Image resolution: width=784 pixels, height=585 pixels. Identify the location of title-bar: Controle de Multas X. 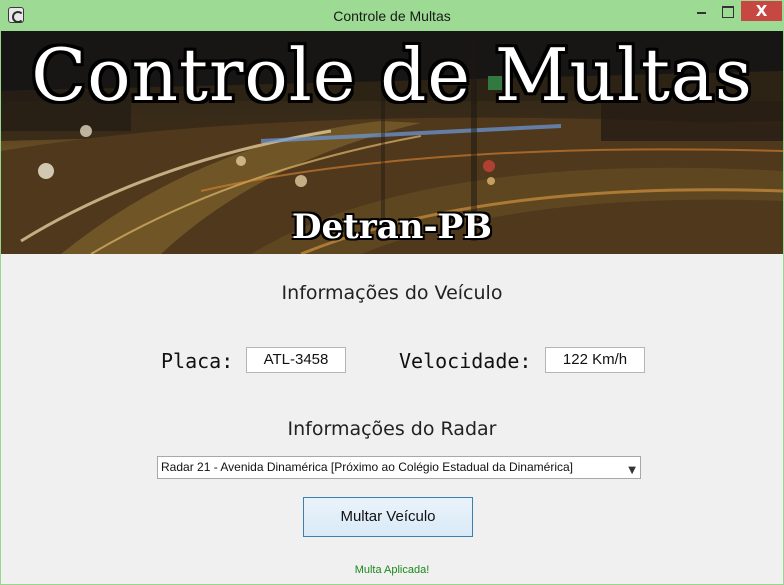
(392, 15).